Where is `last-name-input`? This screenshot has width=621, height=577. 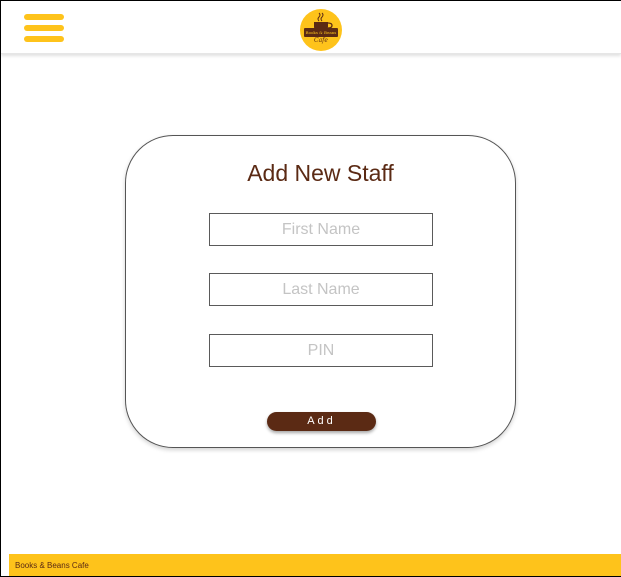
last-name-input is located at coordinates (321, 289).